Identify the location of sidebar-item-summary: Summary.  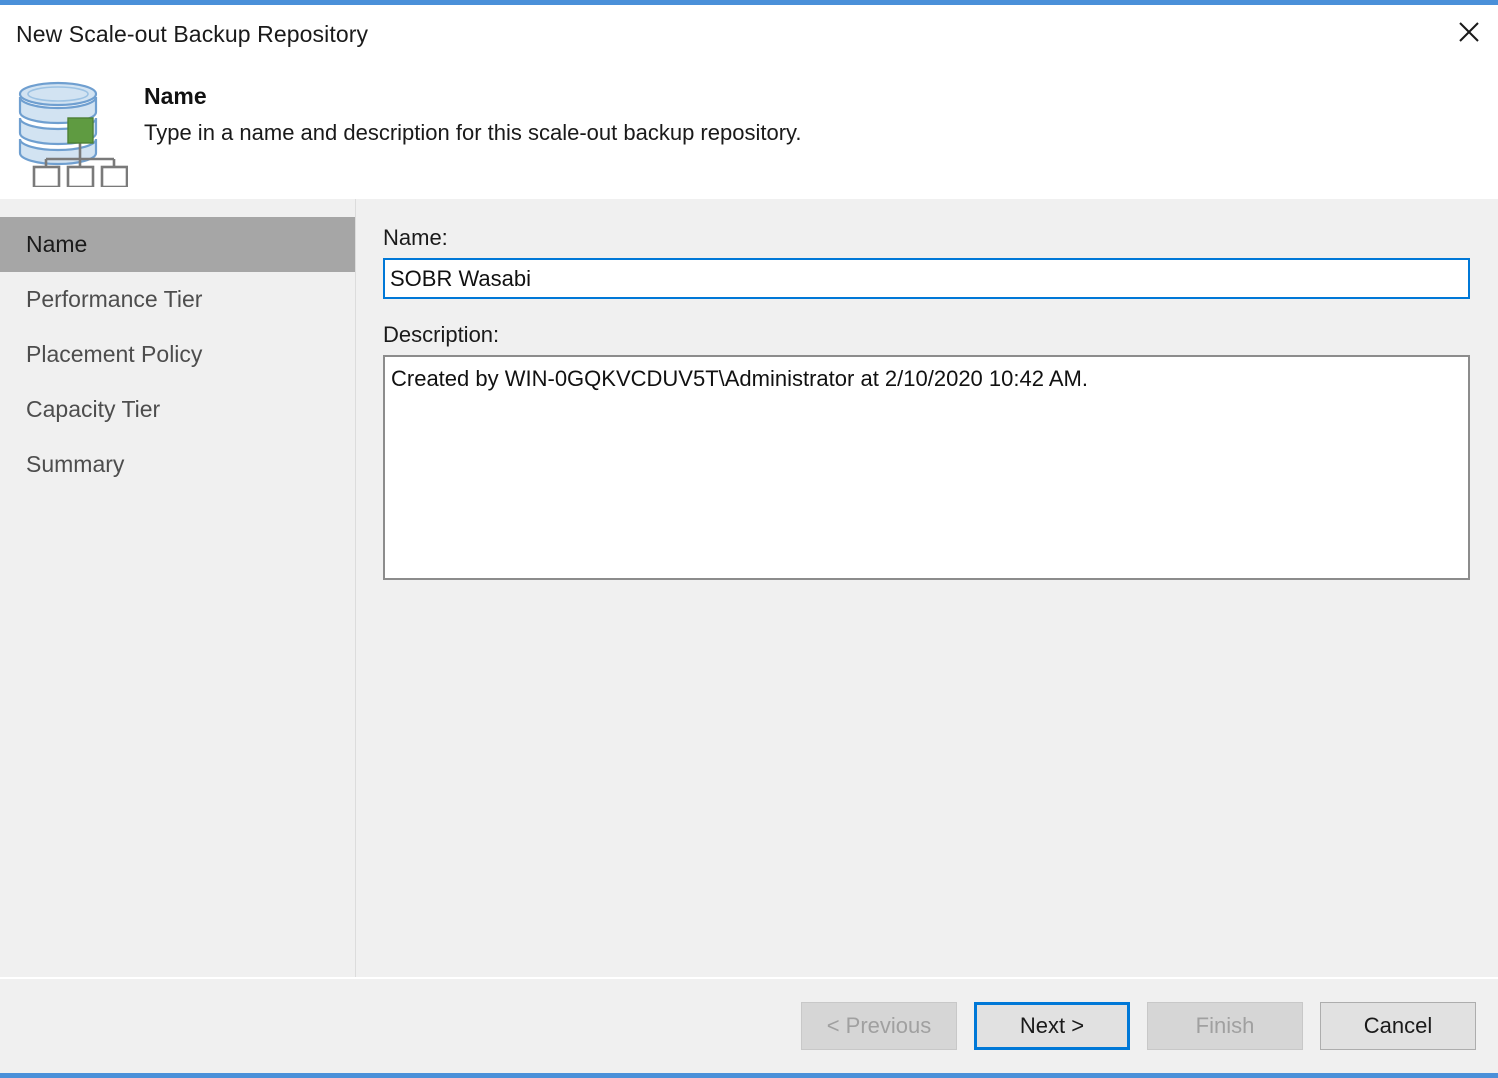
(177, 464).